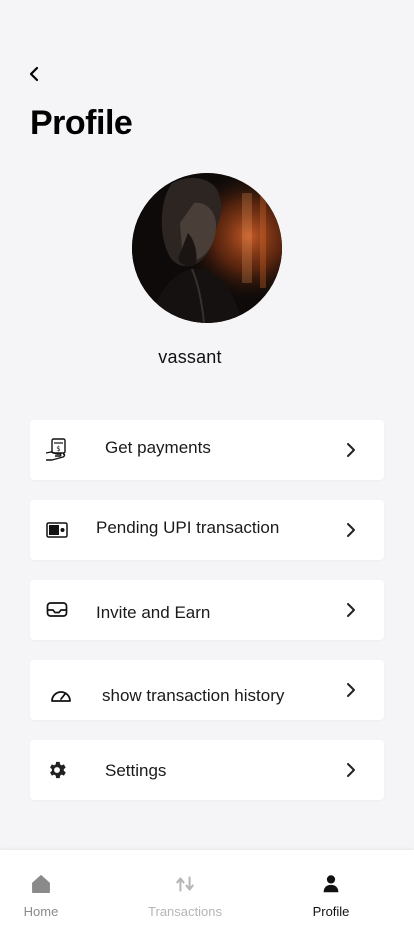 This screenshot has width=414, height=932. I want to click on menu-item-show-transaction-history: show transaction history, so click(207, 690).